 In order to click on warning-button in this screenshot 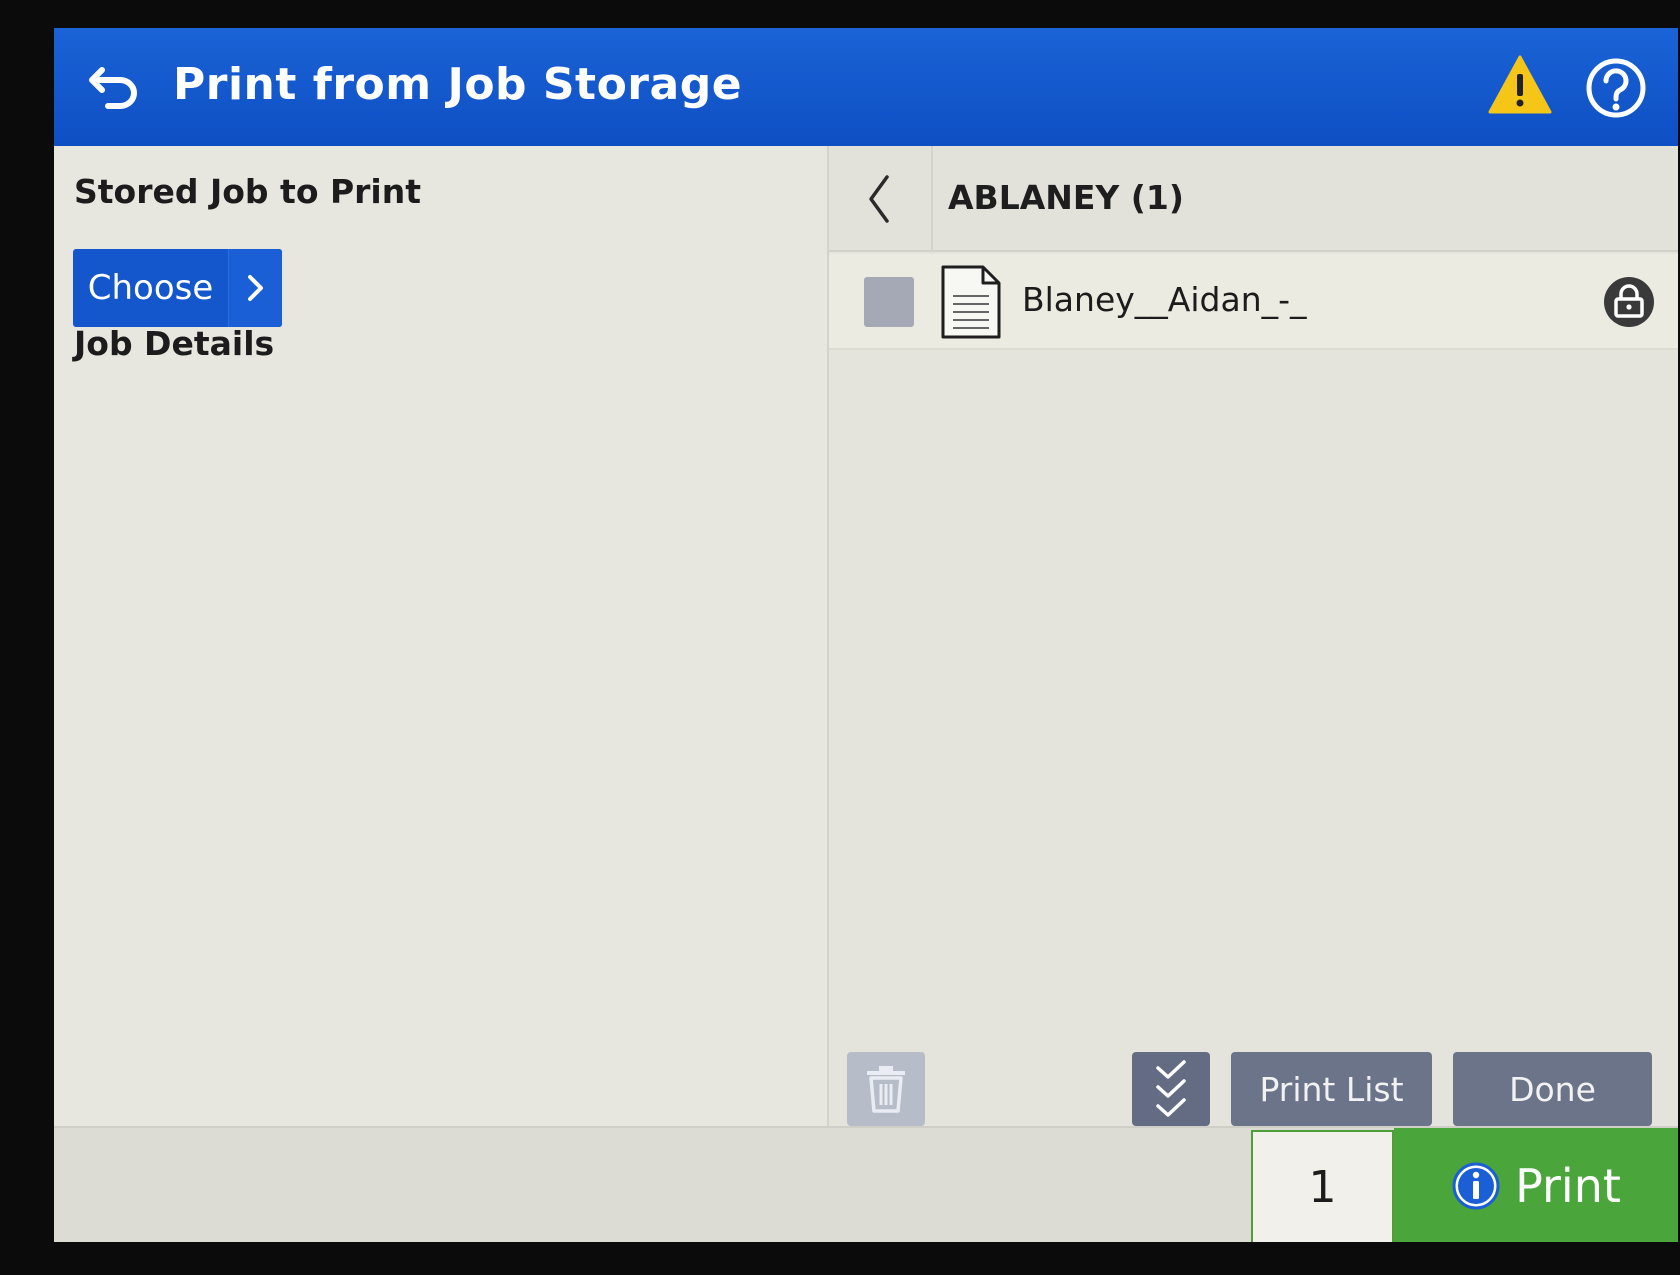, I will do `click(1520, 87)`.